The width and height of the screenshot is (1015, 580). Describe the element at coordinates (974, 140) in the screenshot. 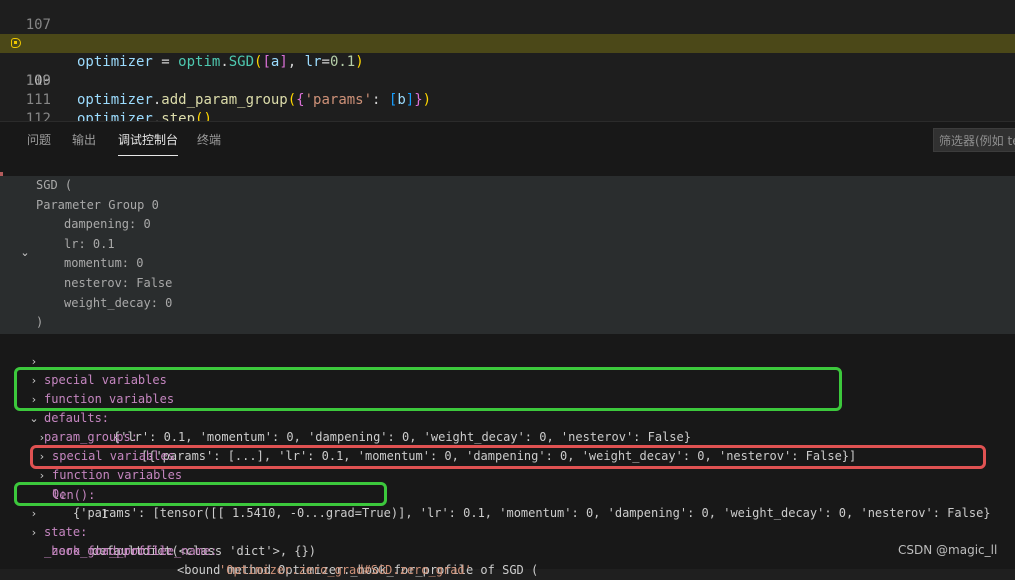

I see `filter-input: 筛选器(例如 te` at that location.